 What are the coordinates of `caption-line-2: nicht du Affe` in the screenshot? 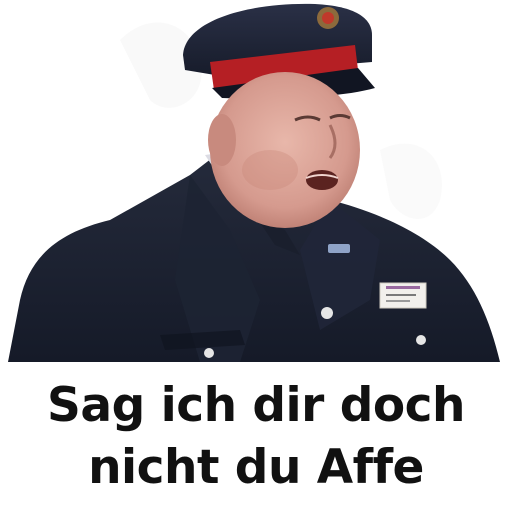 It's located at (256, 467).